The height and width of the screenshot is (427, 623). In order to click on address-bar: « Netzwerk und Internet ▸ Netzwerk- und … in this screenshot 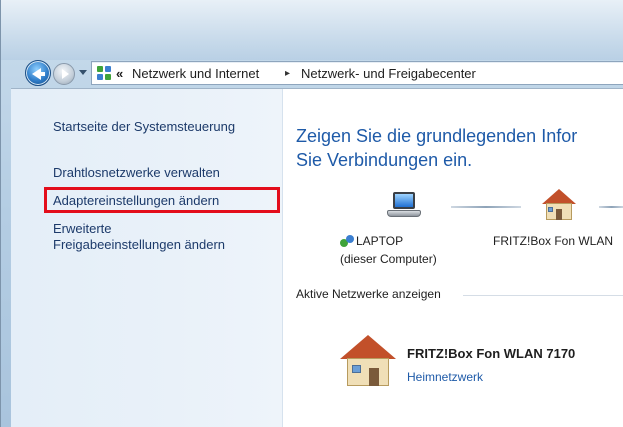, I will do `click(357, 73)`.